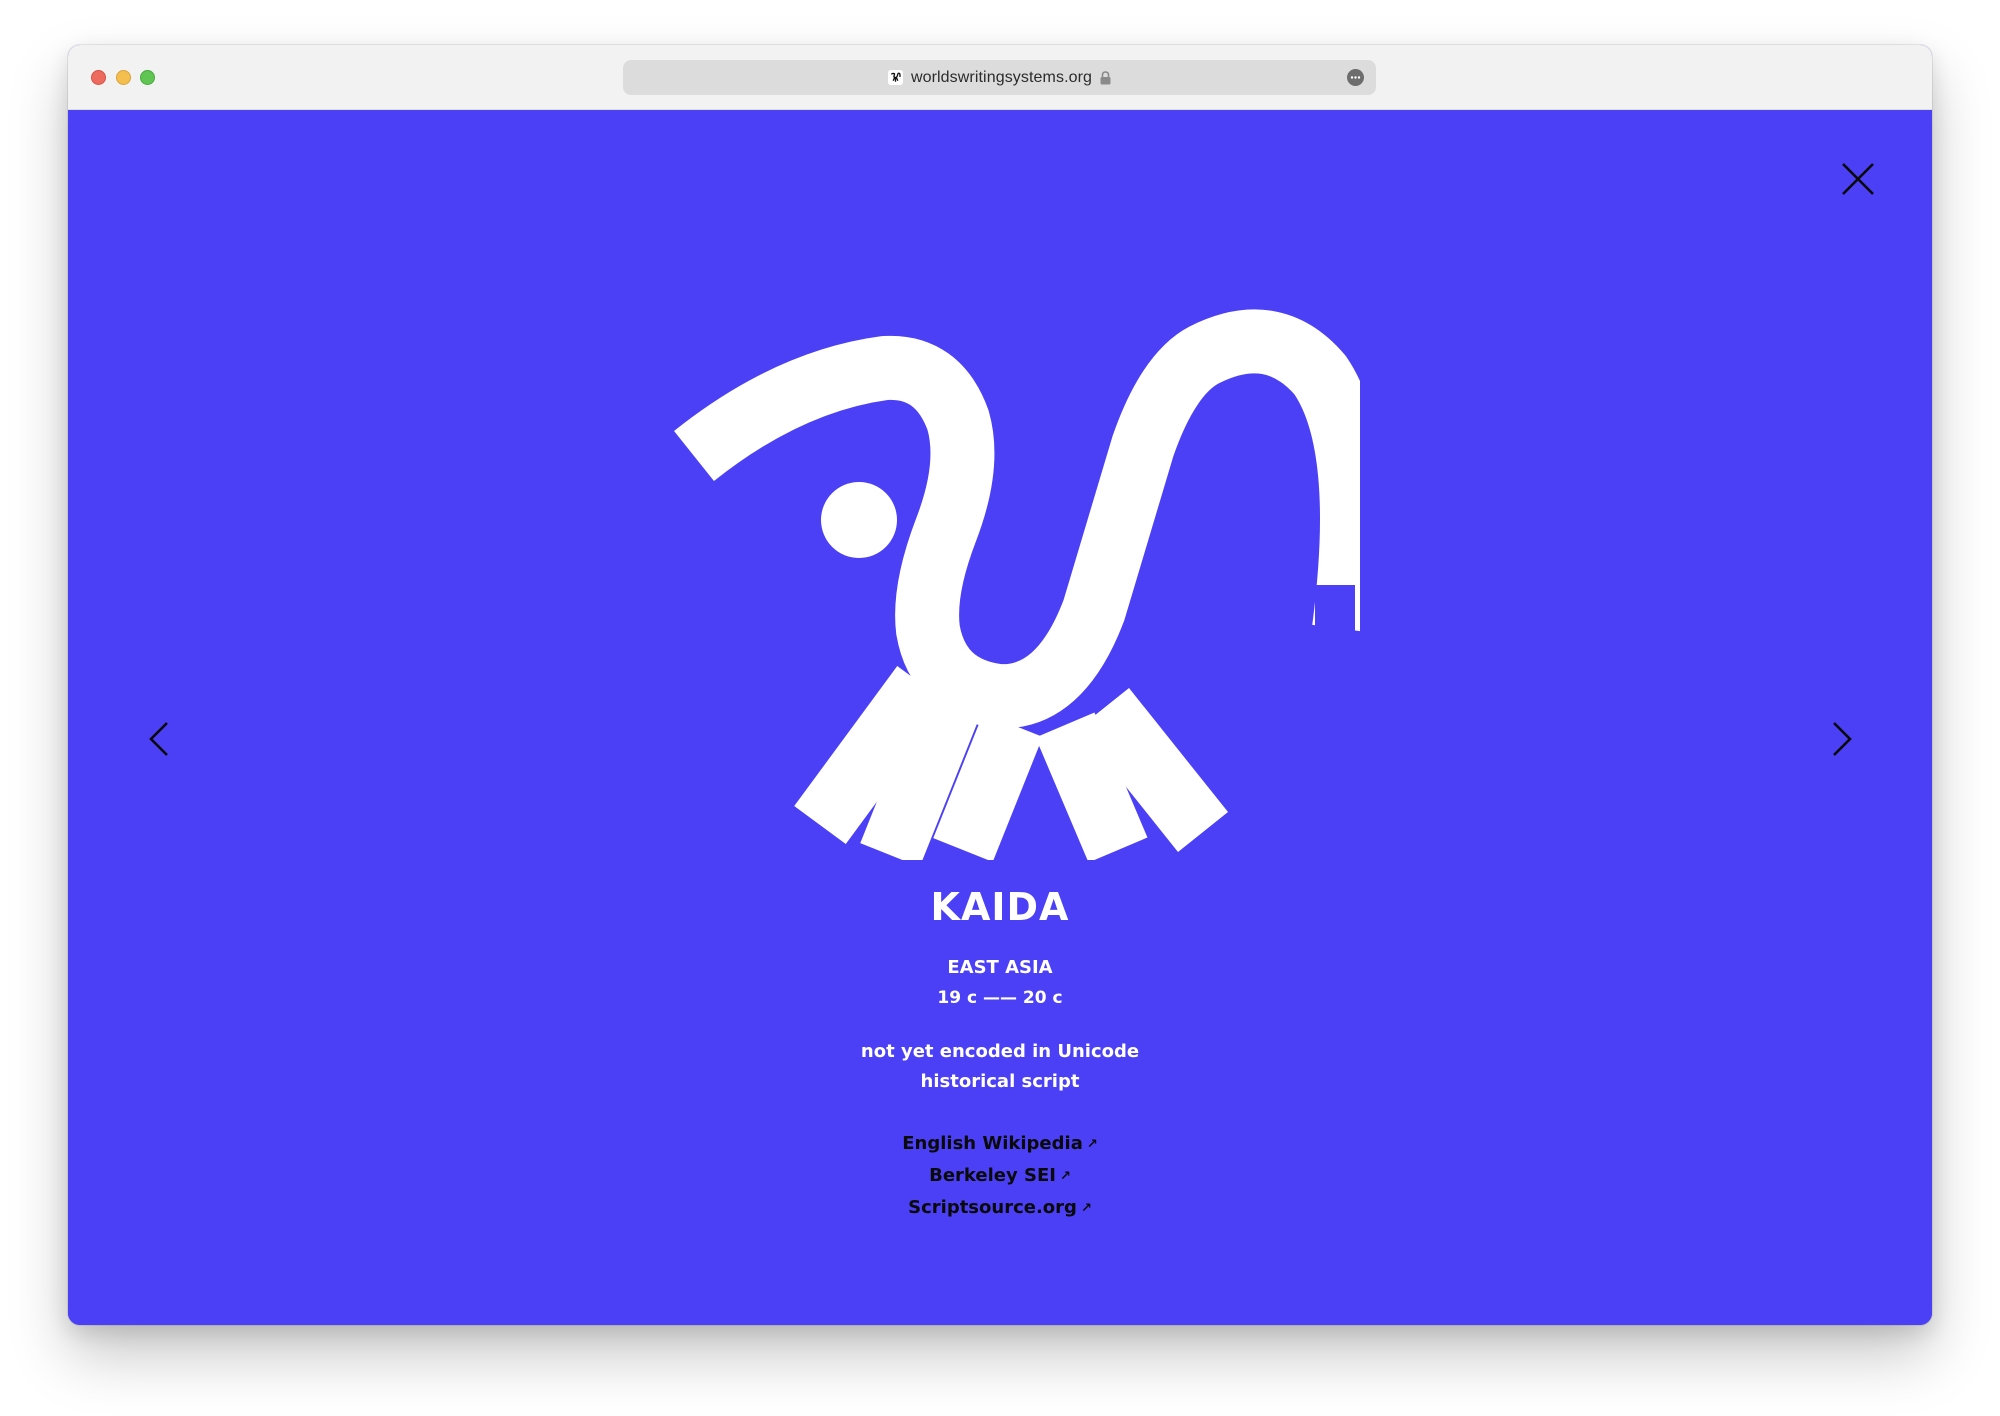  I want to click on link-label: English Wikipedia, so click(992, 1143).